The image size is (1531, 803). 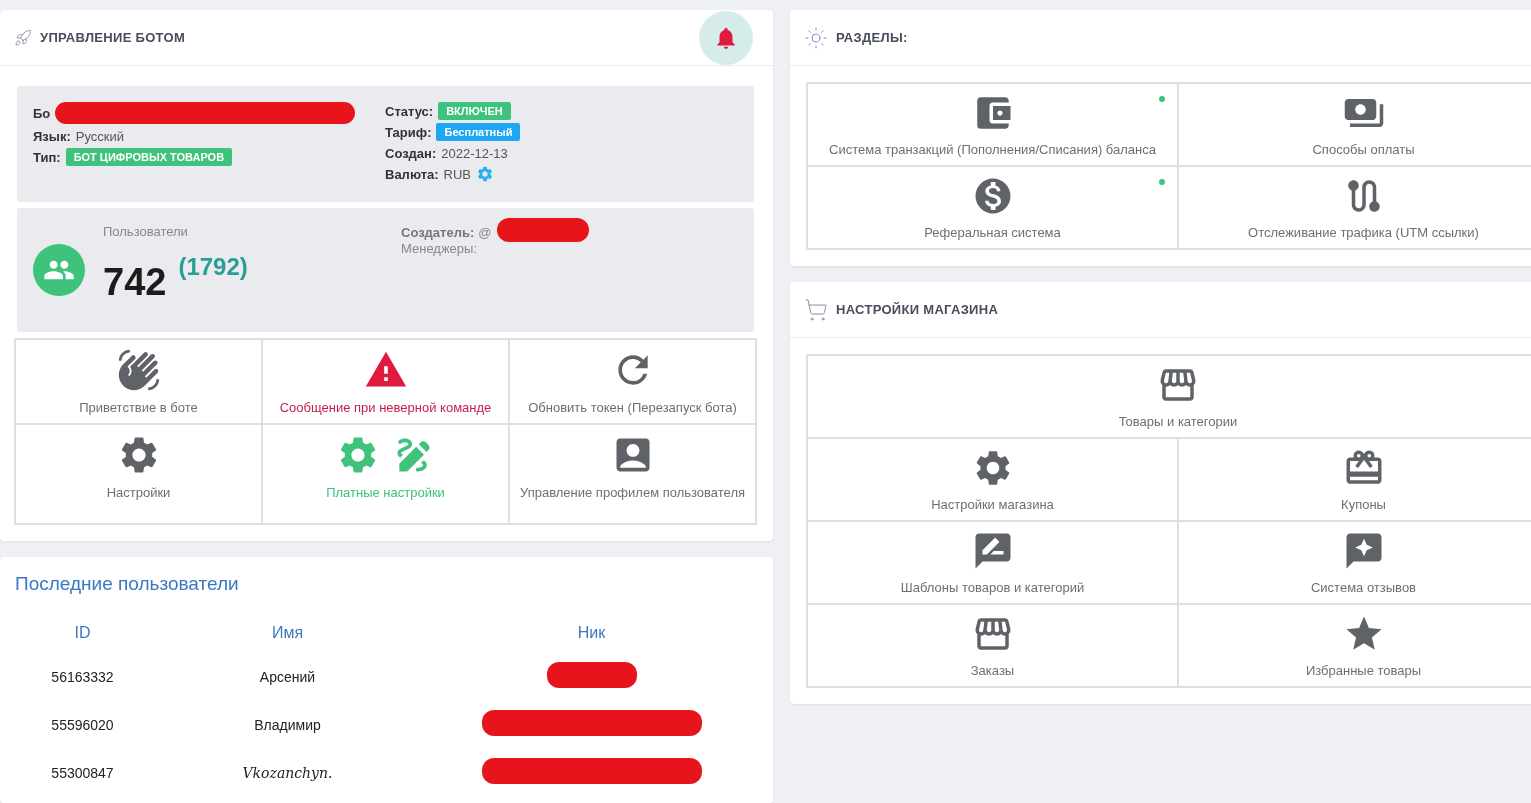 I want to click on menu-tile: Товары и категории, so click(x=1169, y=396).